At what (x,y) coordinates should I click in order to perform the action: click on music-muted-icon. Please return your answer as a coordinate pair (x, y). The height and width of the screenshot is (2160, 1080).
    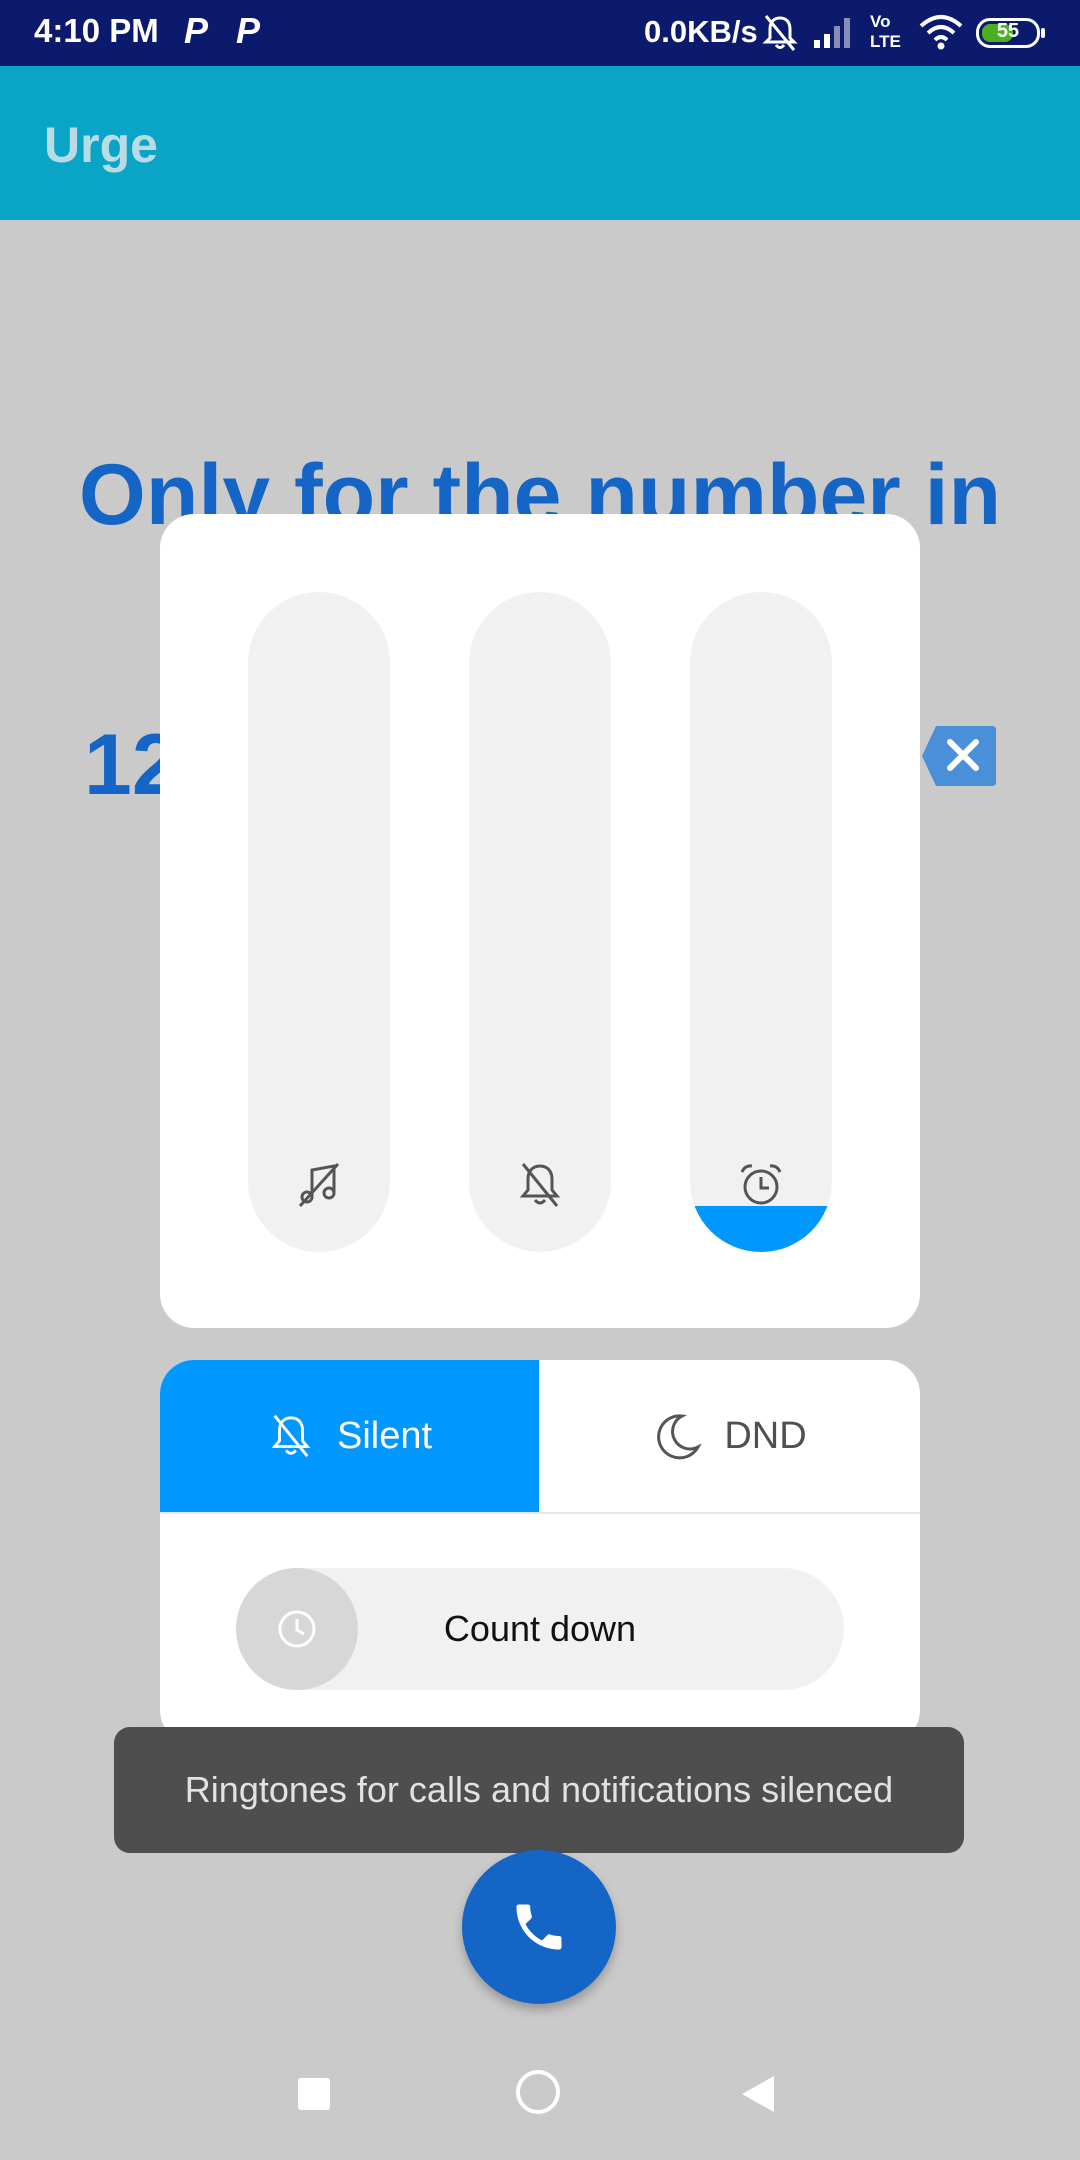
    Looking at the image, I should click on (319, 1185).